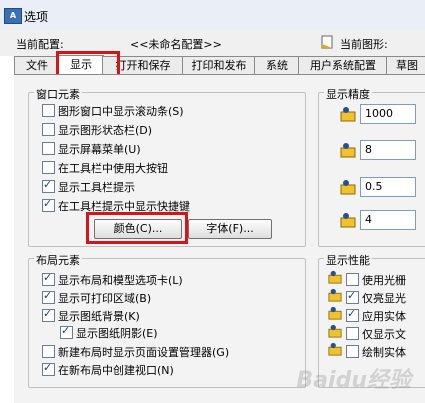 Image resolution: width=425 pixels, height=403 pixels. What do you see at coordinates (327, 42) in the screenshot?
I see `drawing-file-icon` at bounding box center [327, 42].